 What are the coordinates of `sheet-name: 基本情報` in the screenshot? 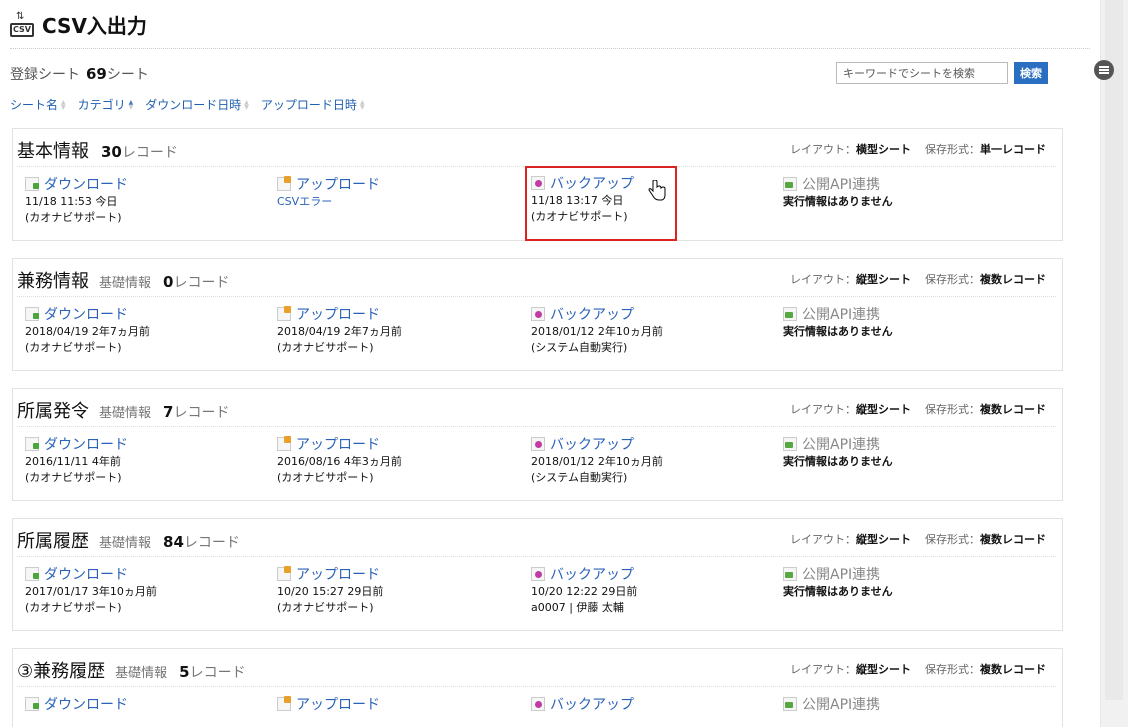 It's located at (53, 150).